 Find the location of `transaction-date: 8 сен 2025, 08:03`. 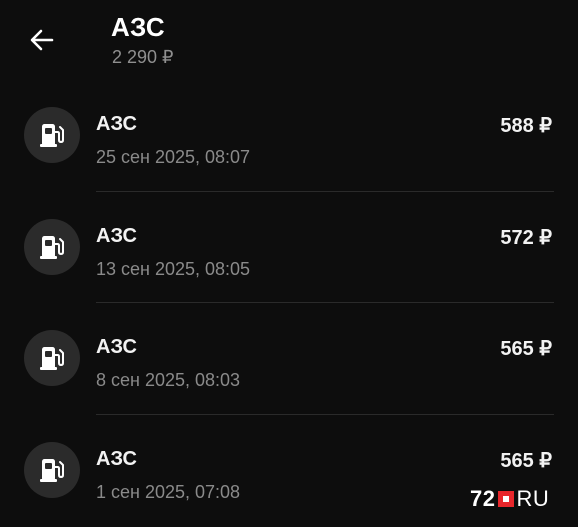

transaction-date: 8 сен 2025, 08:03 is located at coordinates (168, 380).